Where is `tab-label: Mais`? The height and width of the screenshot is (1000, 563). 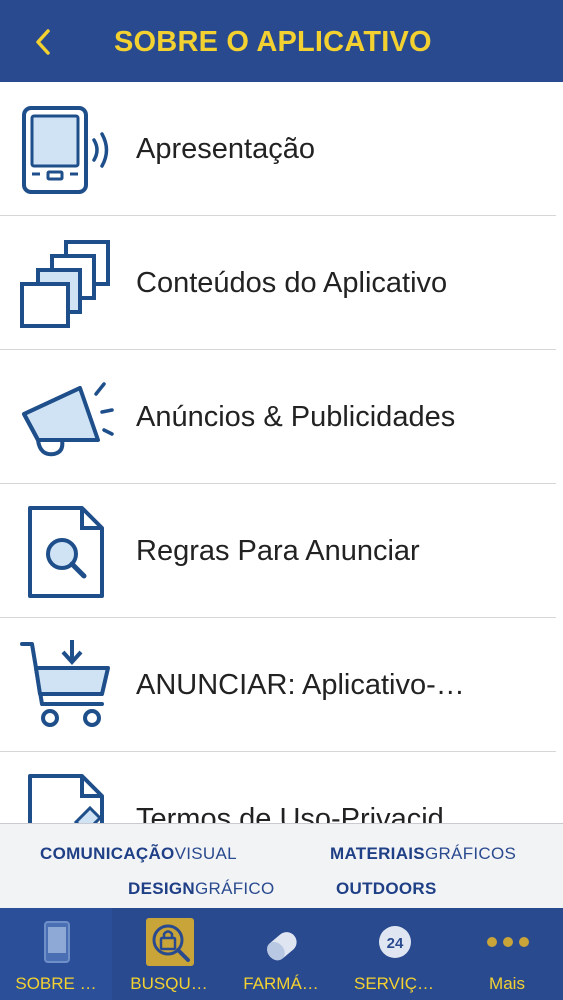
tab-label: Mais is located at coordinates (507, 983).